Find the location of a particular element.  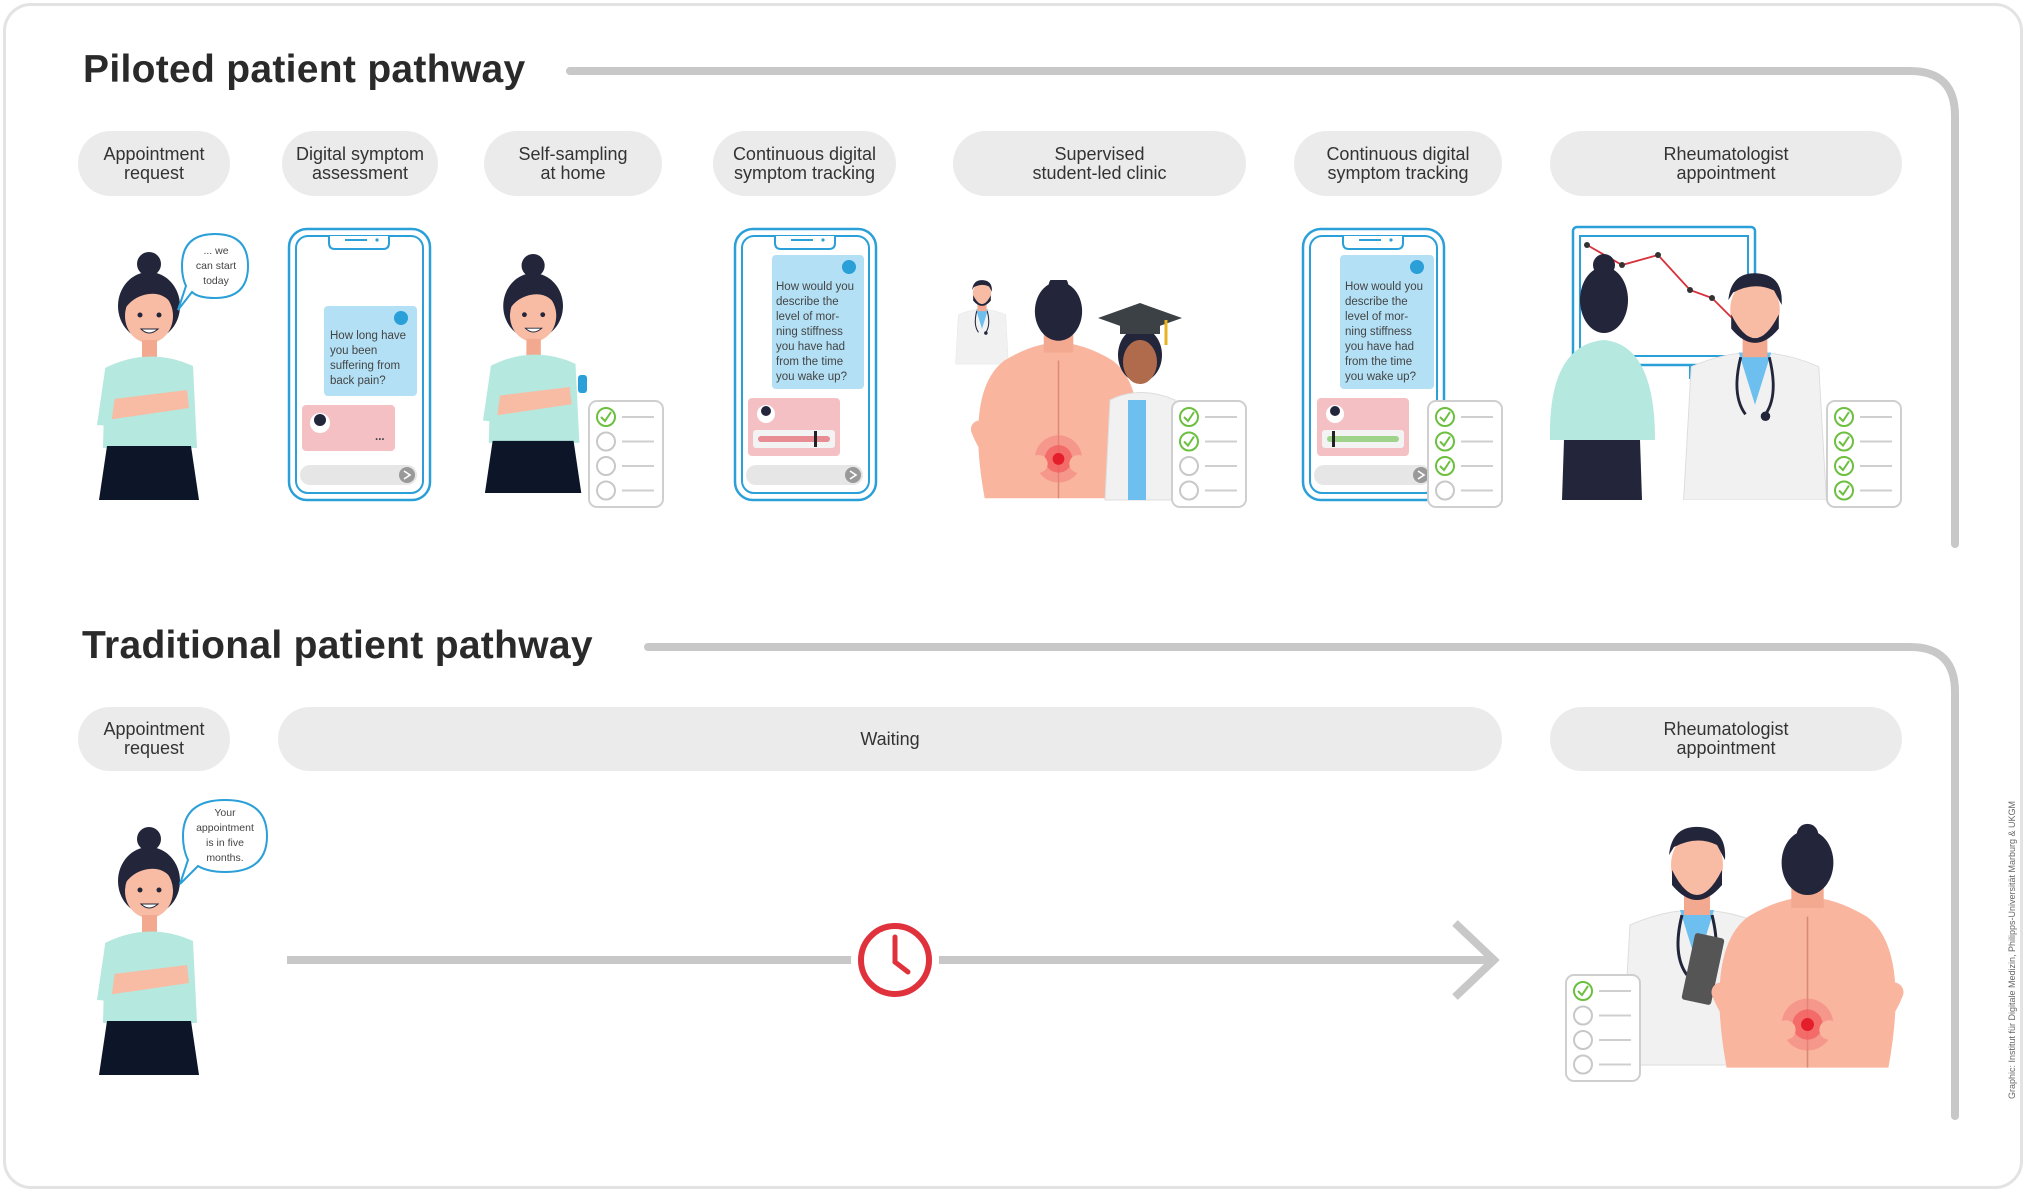

step-continuous-tracking-2: Continuous digital symptom tracking is located at coordinates (1398, 163).